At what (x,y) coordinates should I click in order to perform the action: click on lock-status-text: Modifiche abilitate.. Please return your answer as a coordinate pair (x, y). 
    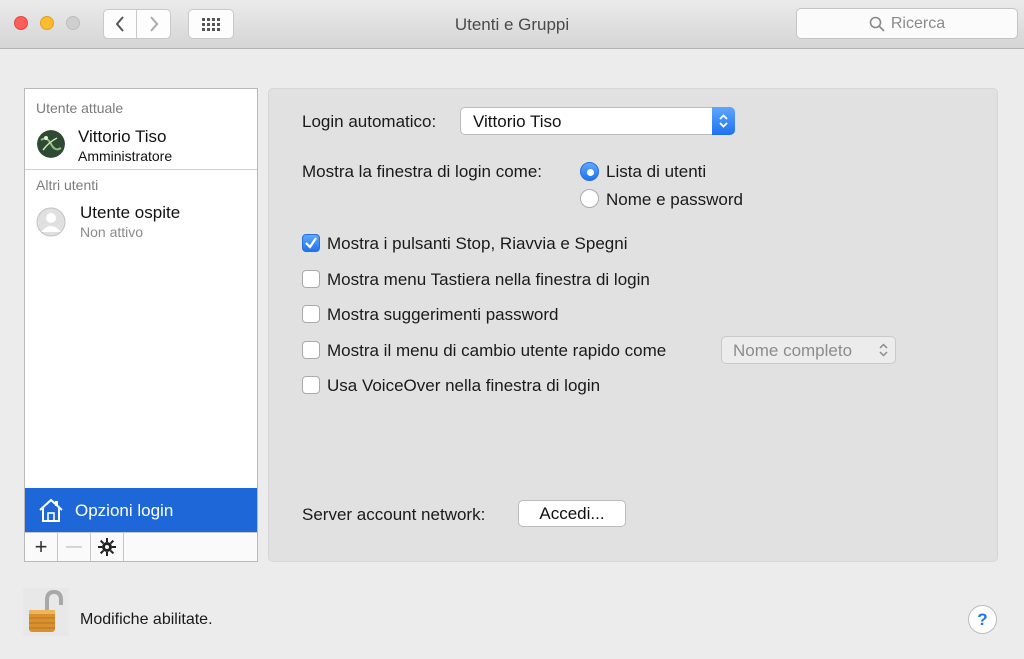
    Looking at the image, I should click on (146, 619).